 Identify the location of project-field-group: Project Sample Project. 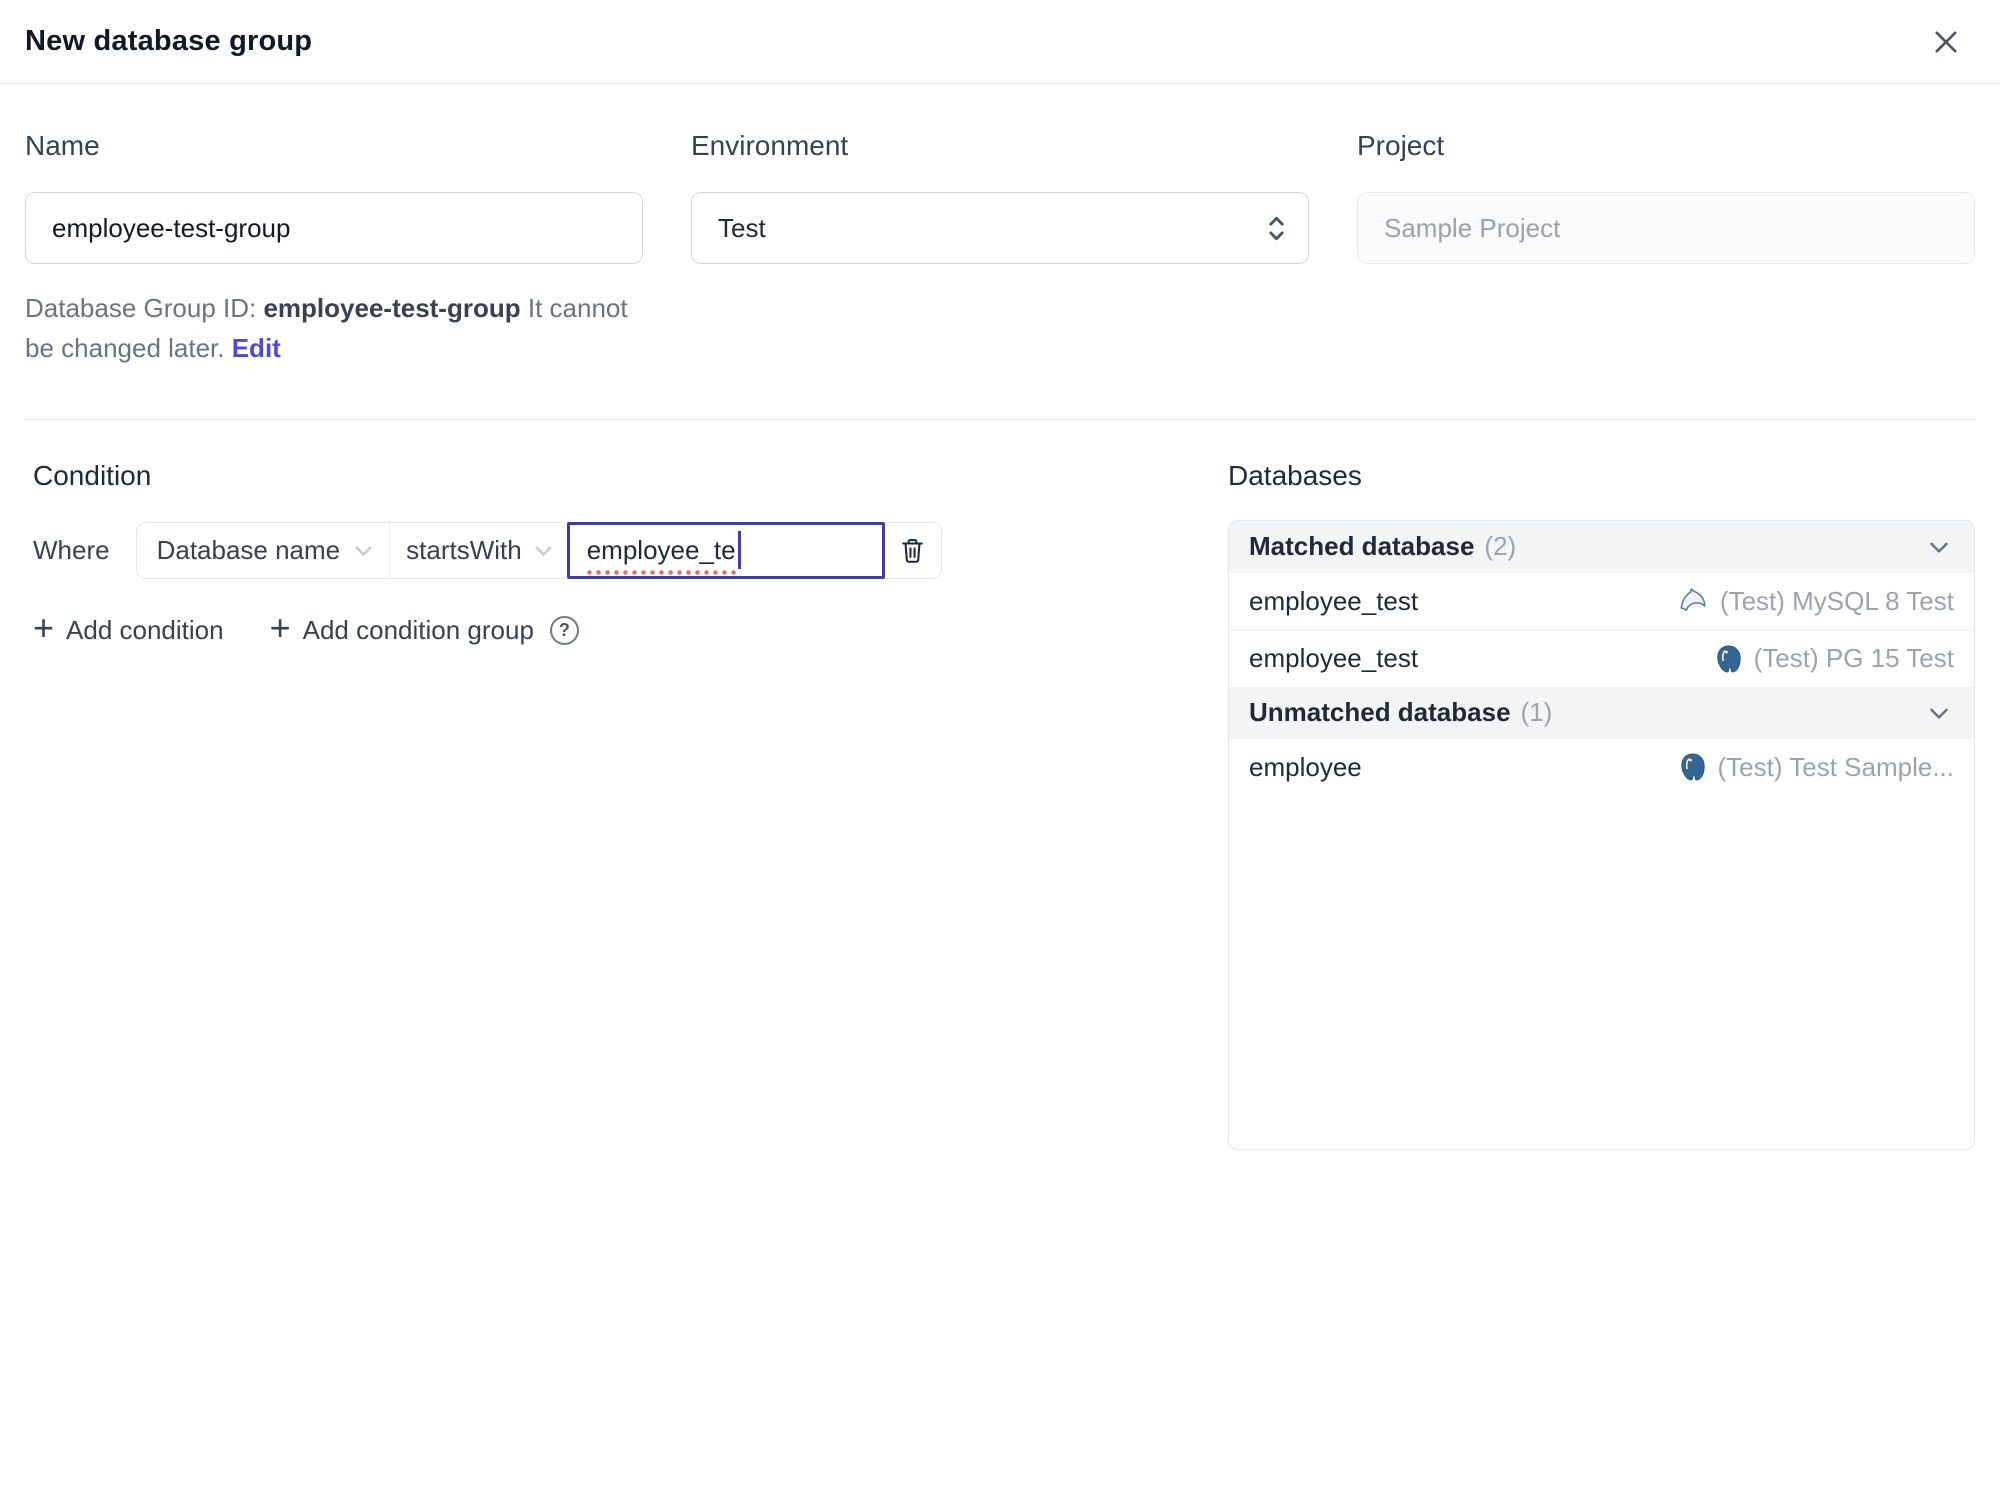
(1666, 249).